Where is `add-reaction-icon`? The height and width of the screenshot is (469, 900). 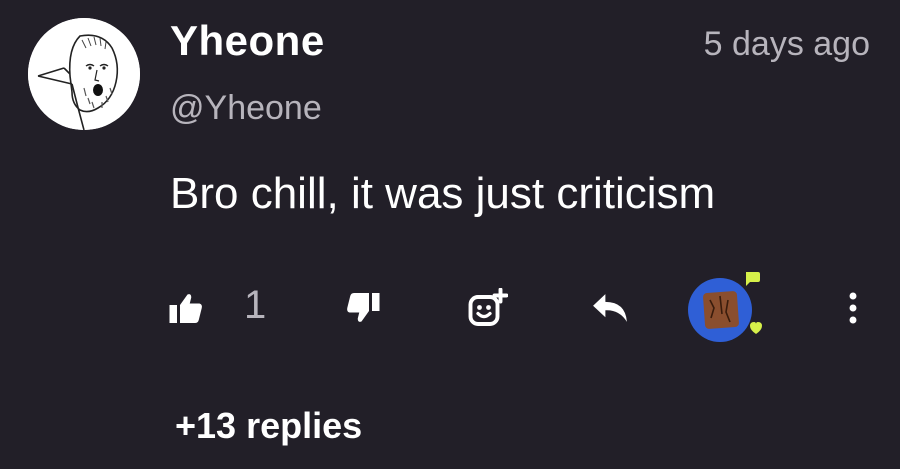
add-reaction-icon is located at coordinates (488, 307).